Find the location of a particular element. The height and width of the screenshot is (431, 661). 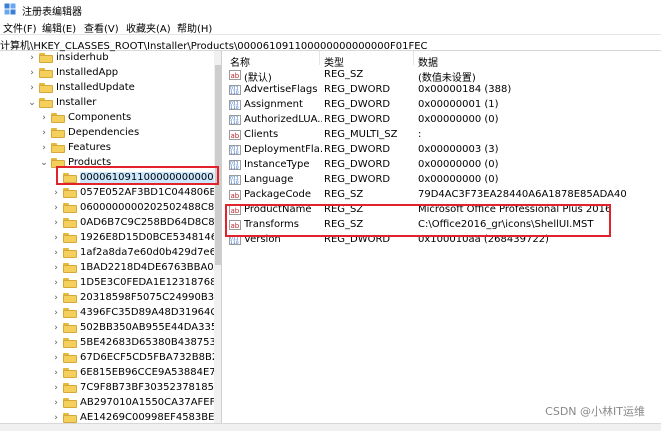

tree-node-label: InstalledApp is located at coordinates (87, 72).